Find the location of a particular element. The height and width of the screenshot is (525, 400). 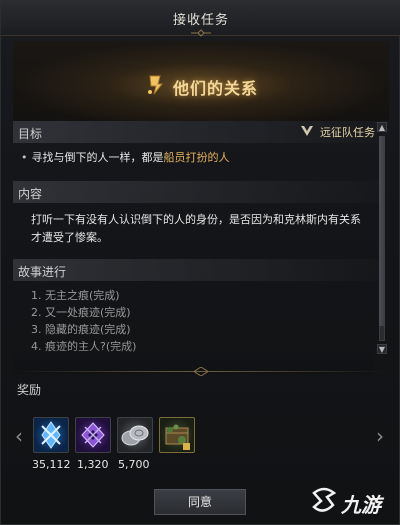

quest-scrollbar: ▲ ▼ is located at coordinates (382, 238).